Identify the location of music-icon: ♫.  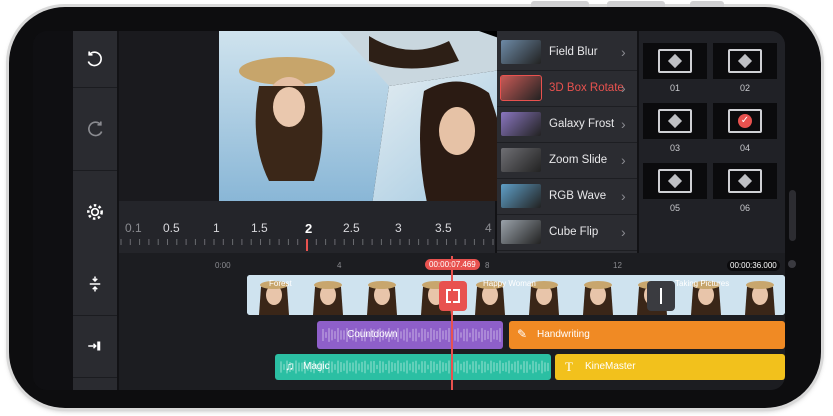
(289, 366).